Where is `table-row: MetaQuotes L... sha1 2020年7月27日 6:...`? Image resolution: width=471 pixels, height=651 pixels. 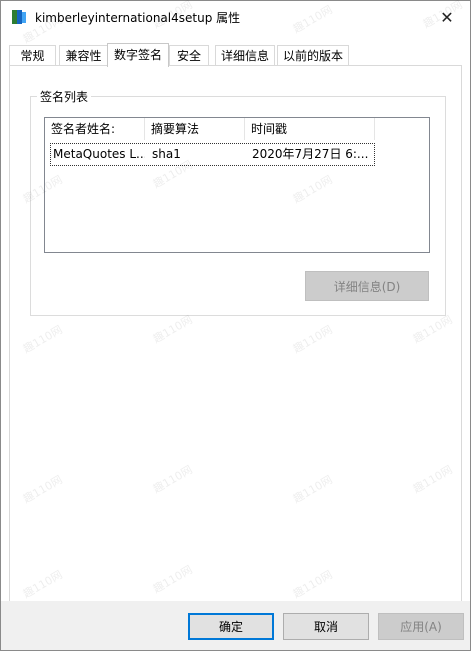
table-row: MetaQuotes L... sha1 2020年7月27日 6:... is located at coordinates (212, 154).